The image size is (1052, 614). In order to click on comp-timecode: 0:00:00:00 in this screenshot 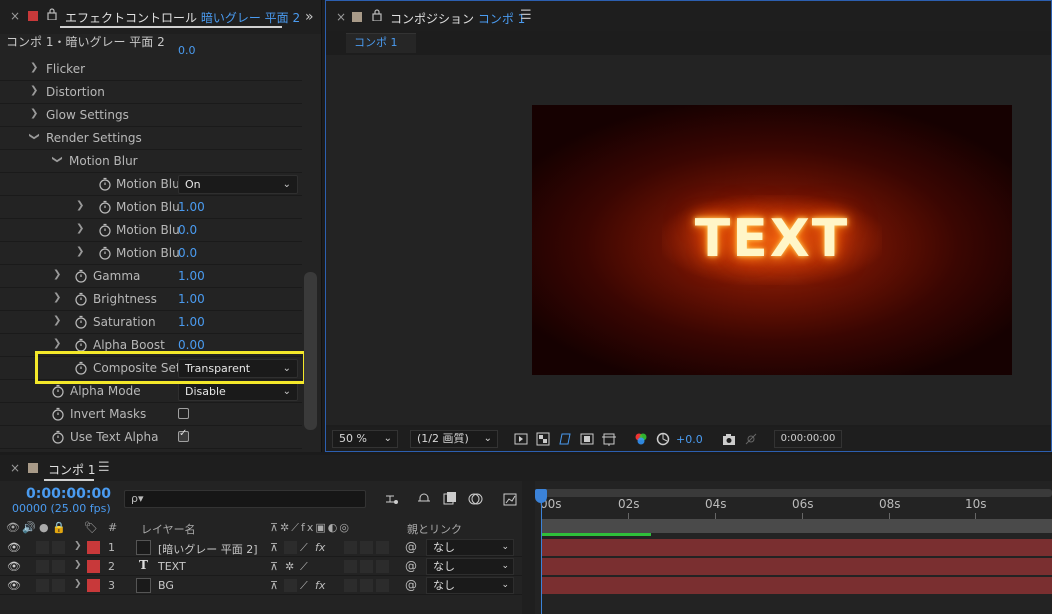, I will do `click(808, 439)`.